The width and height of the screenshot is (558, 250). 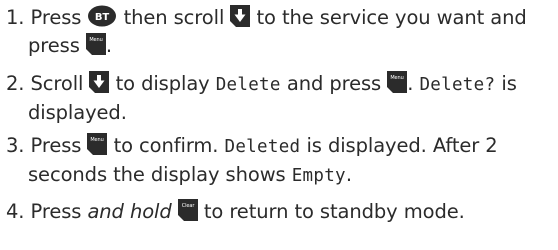 I want to click on display-text: Delete?, so click(x=457, y=85).